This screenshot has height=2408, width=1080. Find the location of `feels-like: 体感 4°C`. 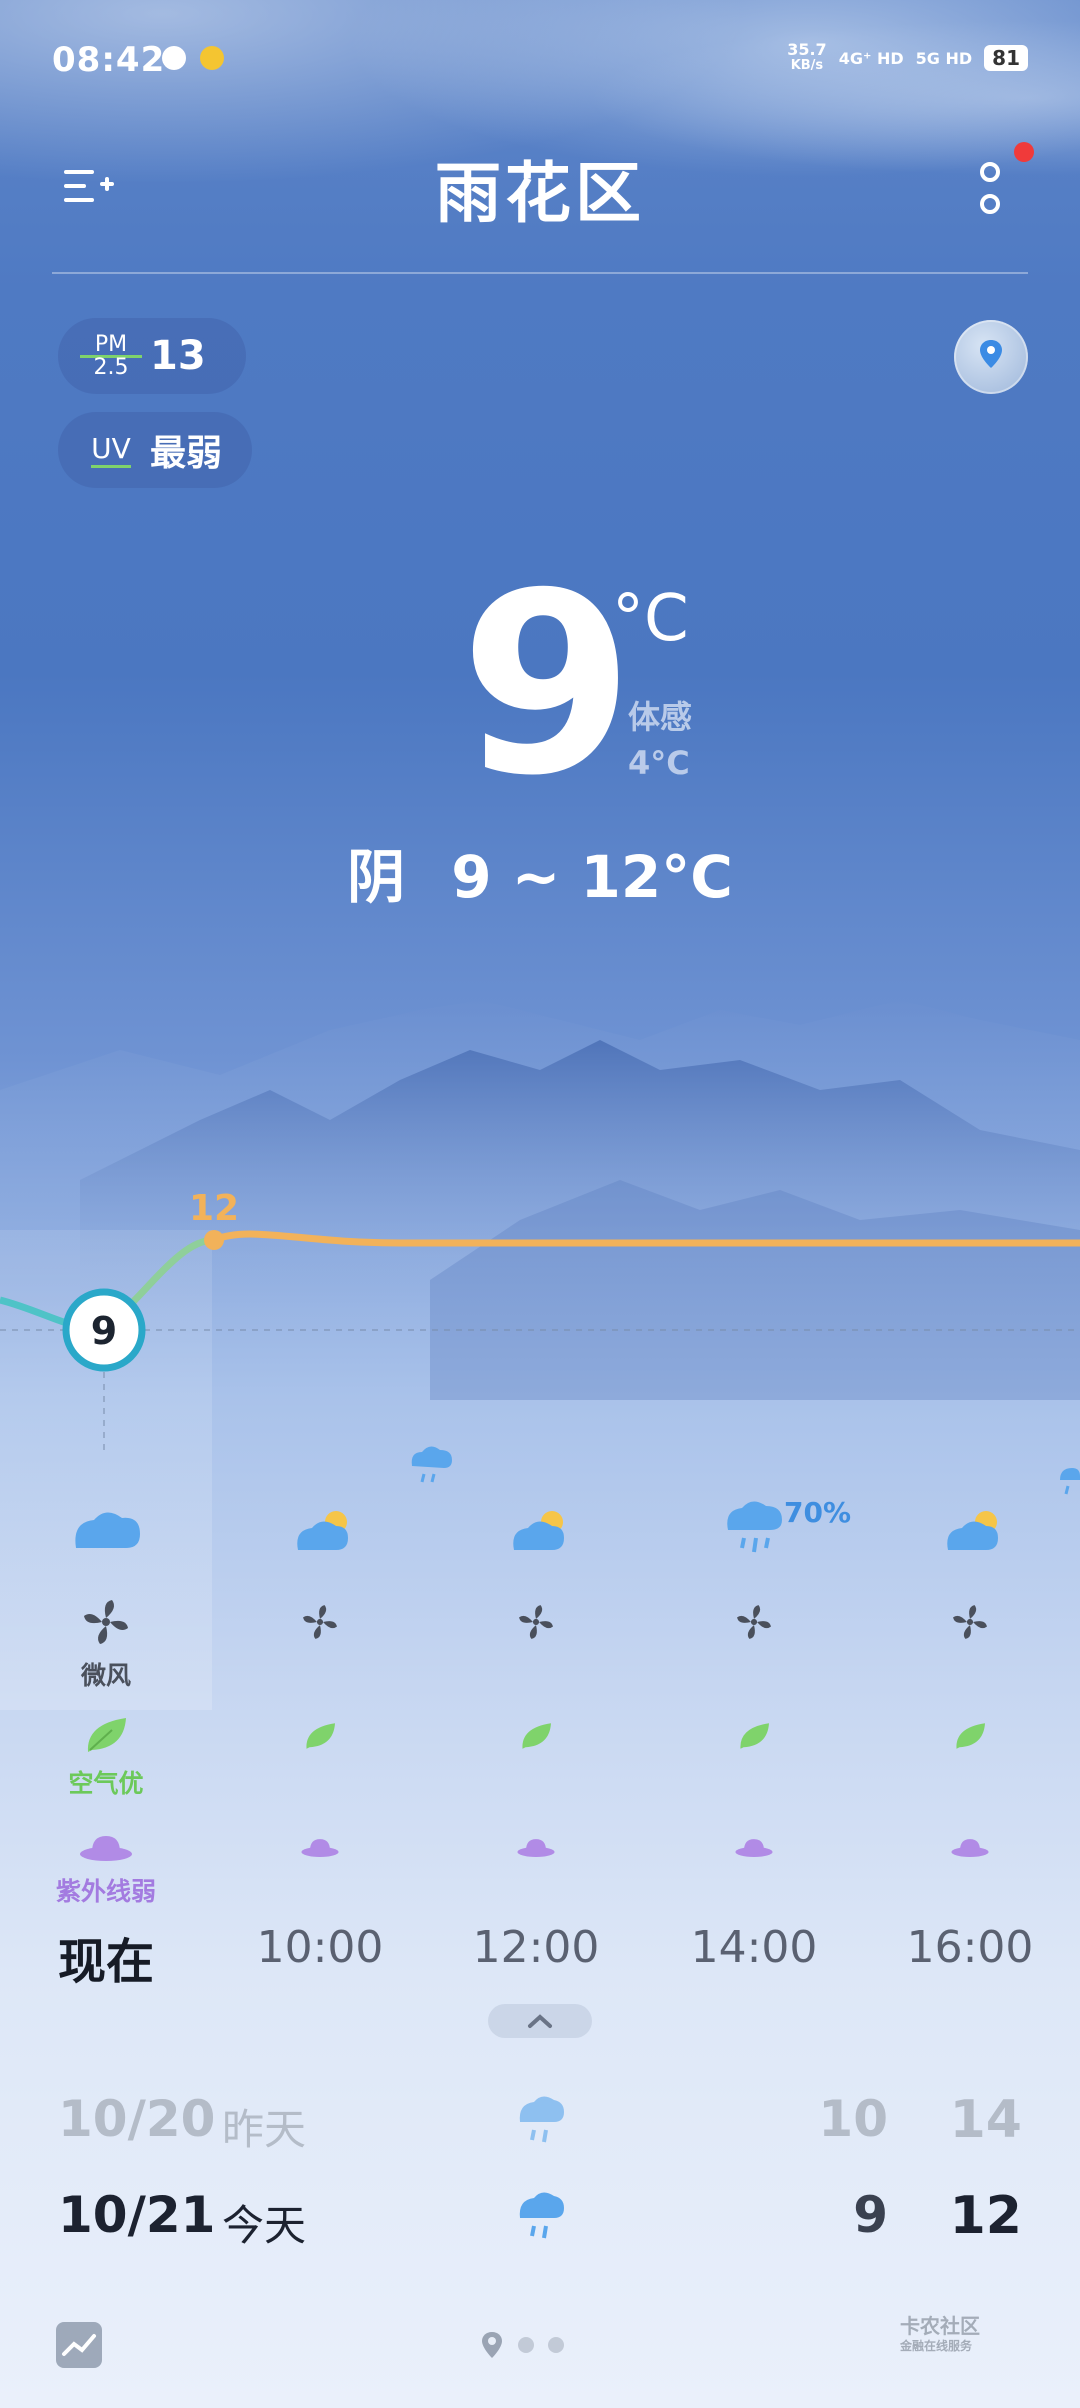

feels-like: 体感 4°C is located at coordinates (660, 740).